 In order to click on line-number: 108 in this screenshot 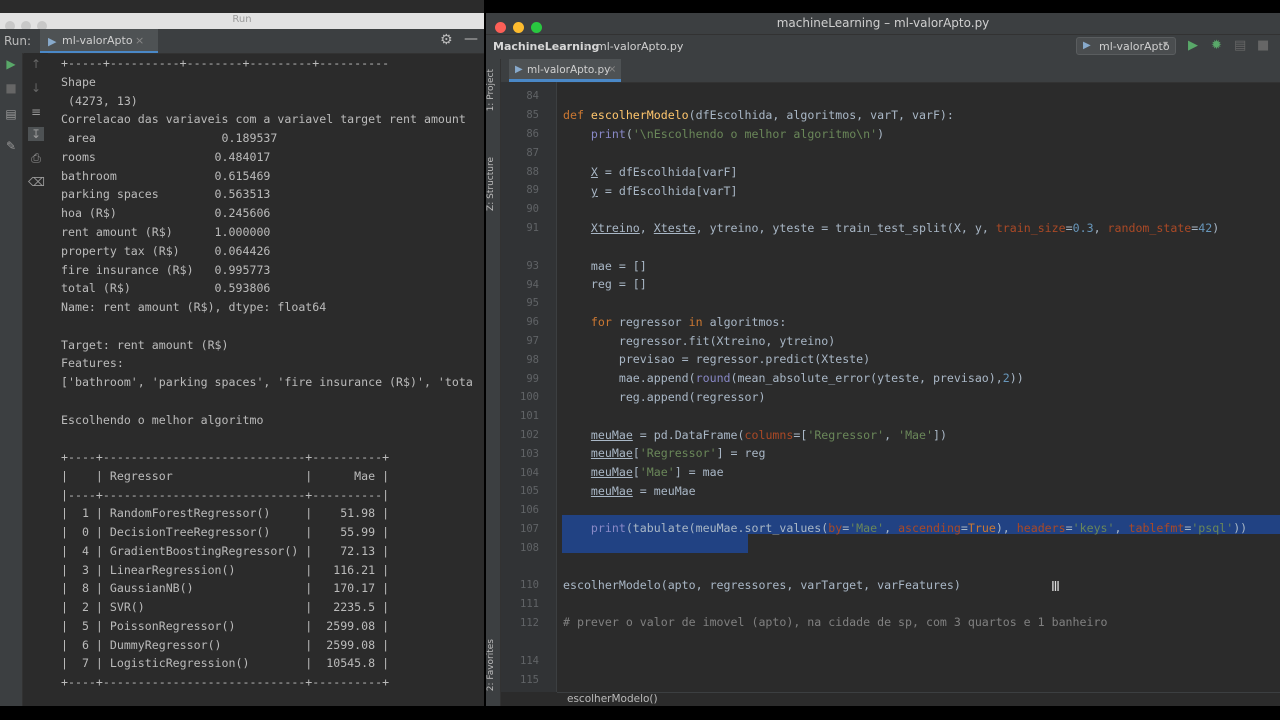, I will do `click(529, 548)`.